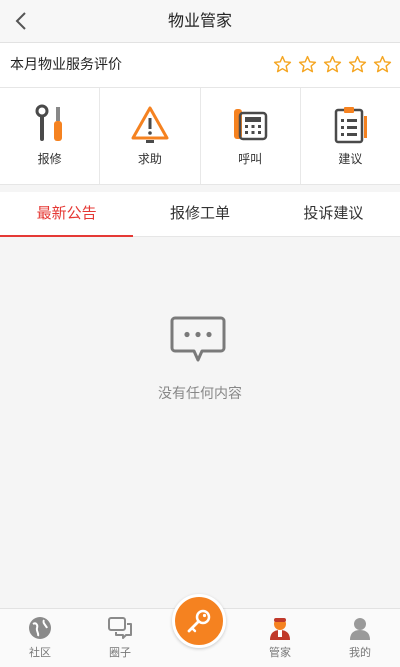  I want to click on help-label: 求助, so click(149, 159).